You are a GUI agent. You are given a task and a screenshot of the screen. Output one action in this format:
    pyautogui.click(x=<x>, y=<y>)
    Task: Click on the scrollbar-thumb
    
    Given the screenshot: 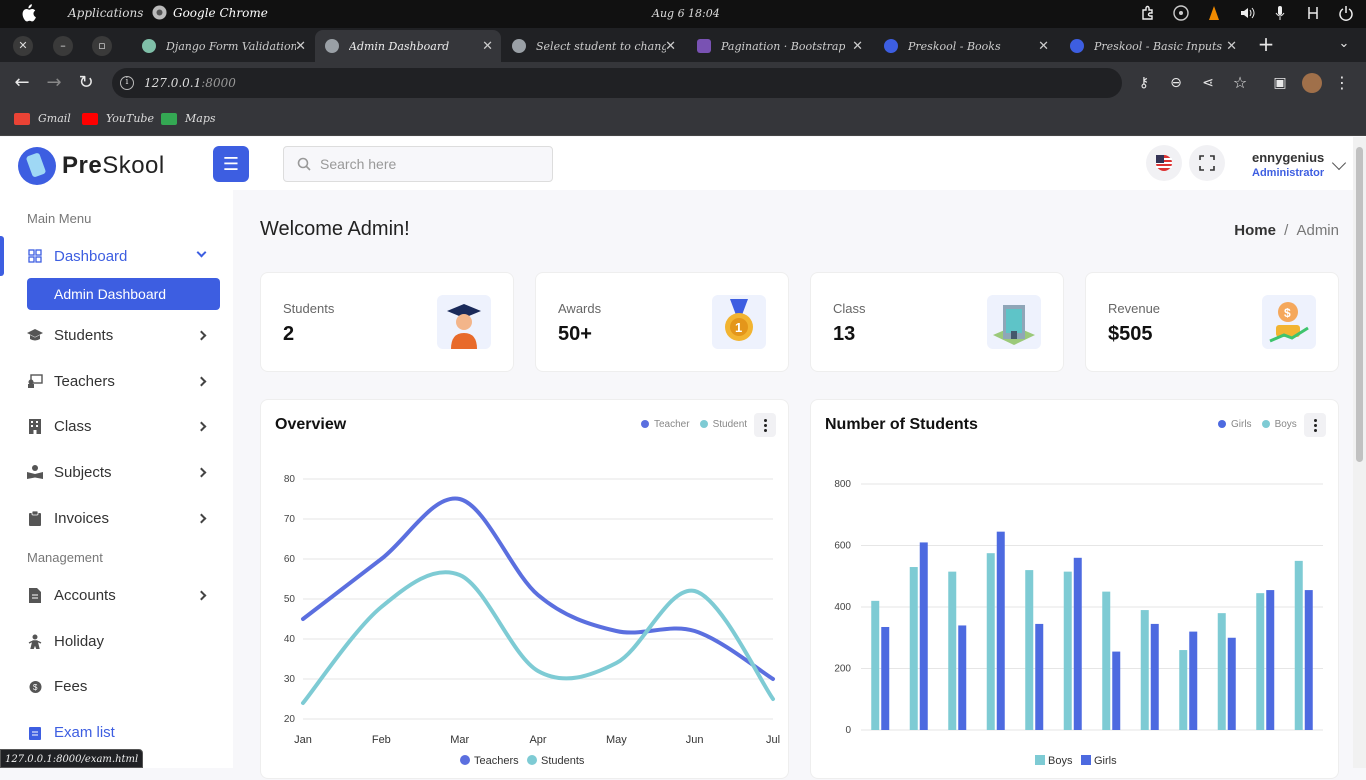 What is the action you would take?
    pyautogui.click(x=1359, y=304)
    